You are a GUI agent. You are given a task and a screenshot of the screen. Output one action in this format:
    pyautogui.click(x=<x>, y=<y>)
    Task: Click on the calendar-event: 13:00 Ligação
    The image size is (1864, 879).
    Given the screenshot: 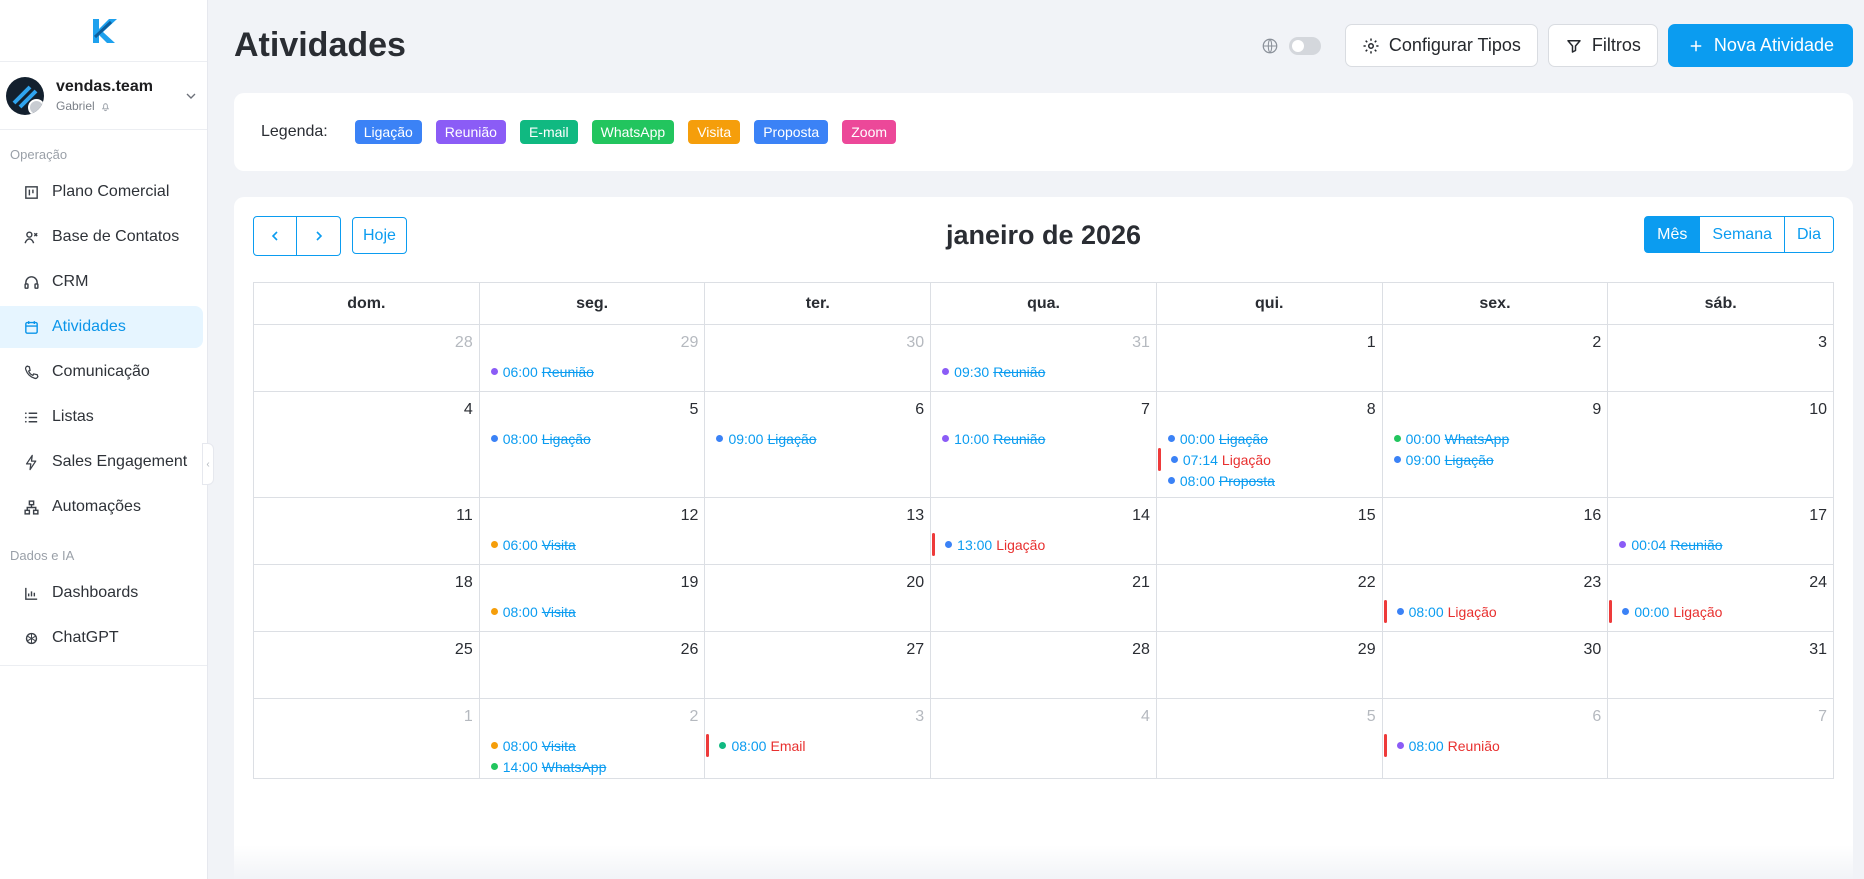 What is the action you would take?
    pyautogui.click(x=1043, y=544)
    